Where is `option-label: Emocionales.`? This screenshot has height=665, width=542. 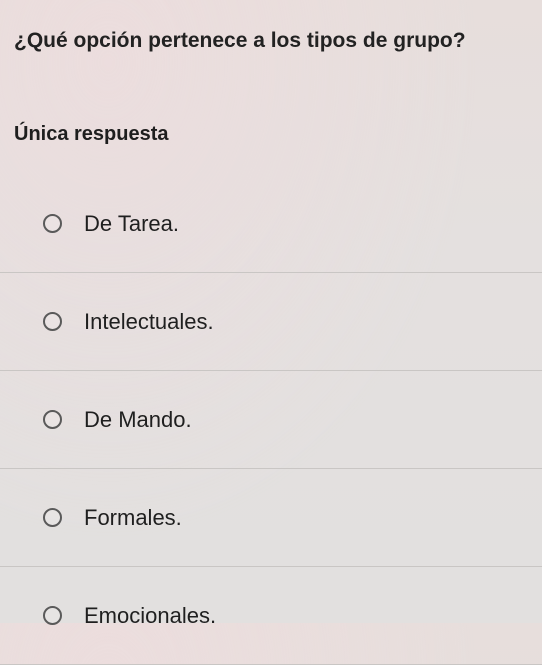
option-label: Emocionales. is located at coordinates (150, 615).